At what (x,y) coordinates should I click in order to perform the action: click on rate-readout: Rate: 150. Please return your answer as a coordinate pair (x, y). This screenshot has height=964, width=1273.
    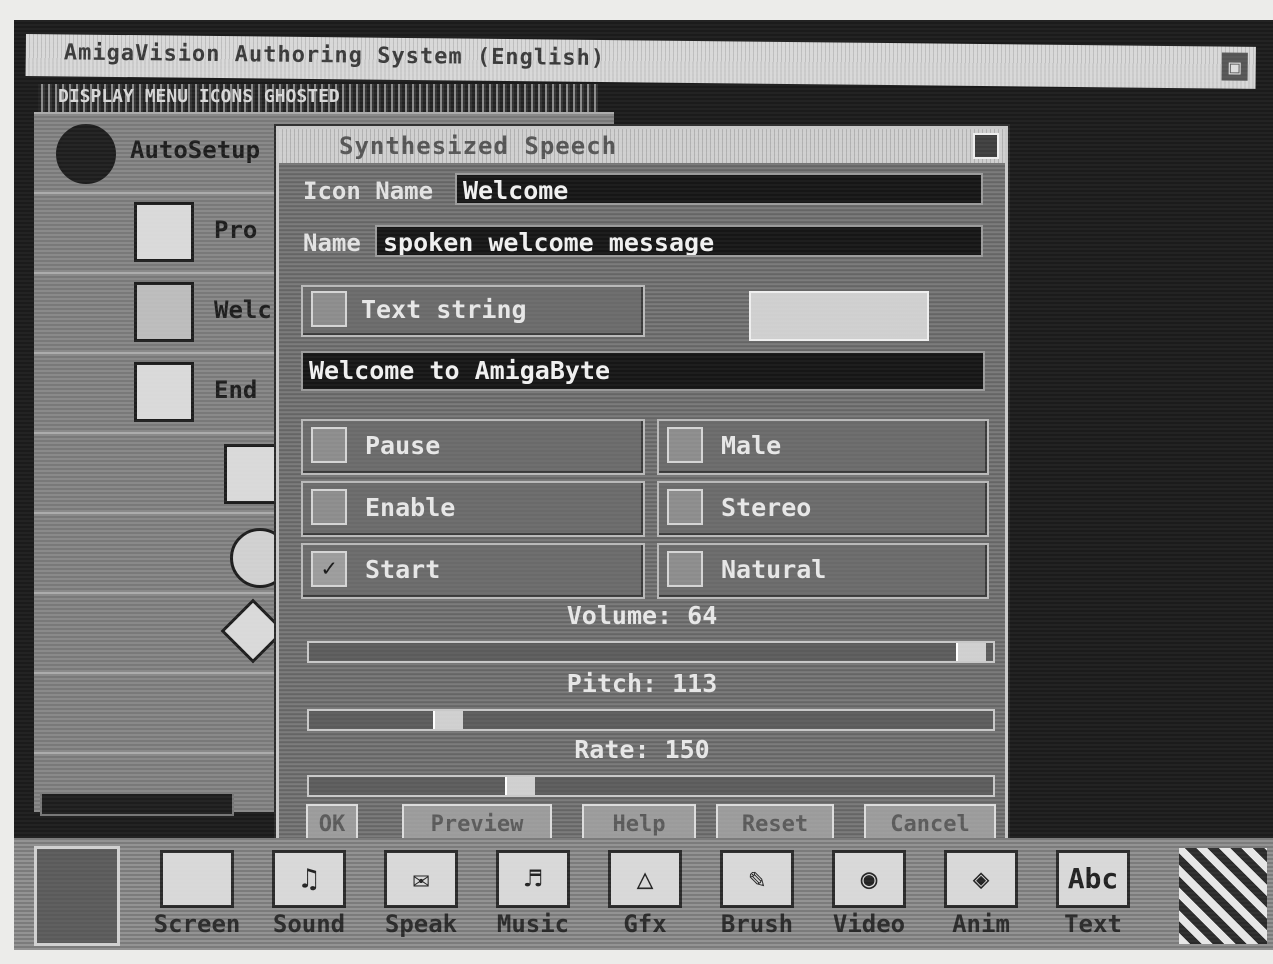
    Looking at the image, I should click on (642, 749).